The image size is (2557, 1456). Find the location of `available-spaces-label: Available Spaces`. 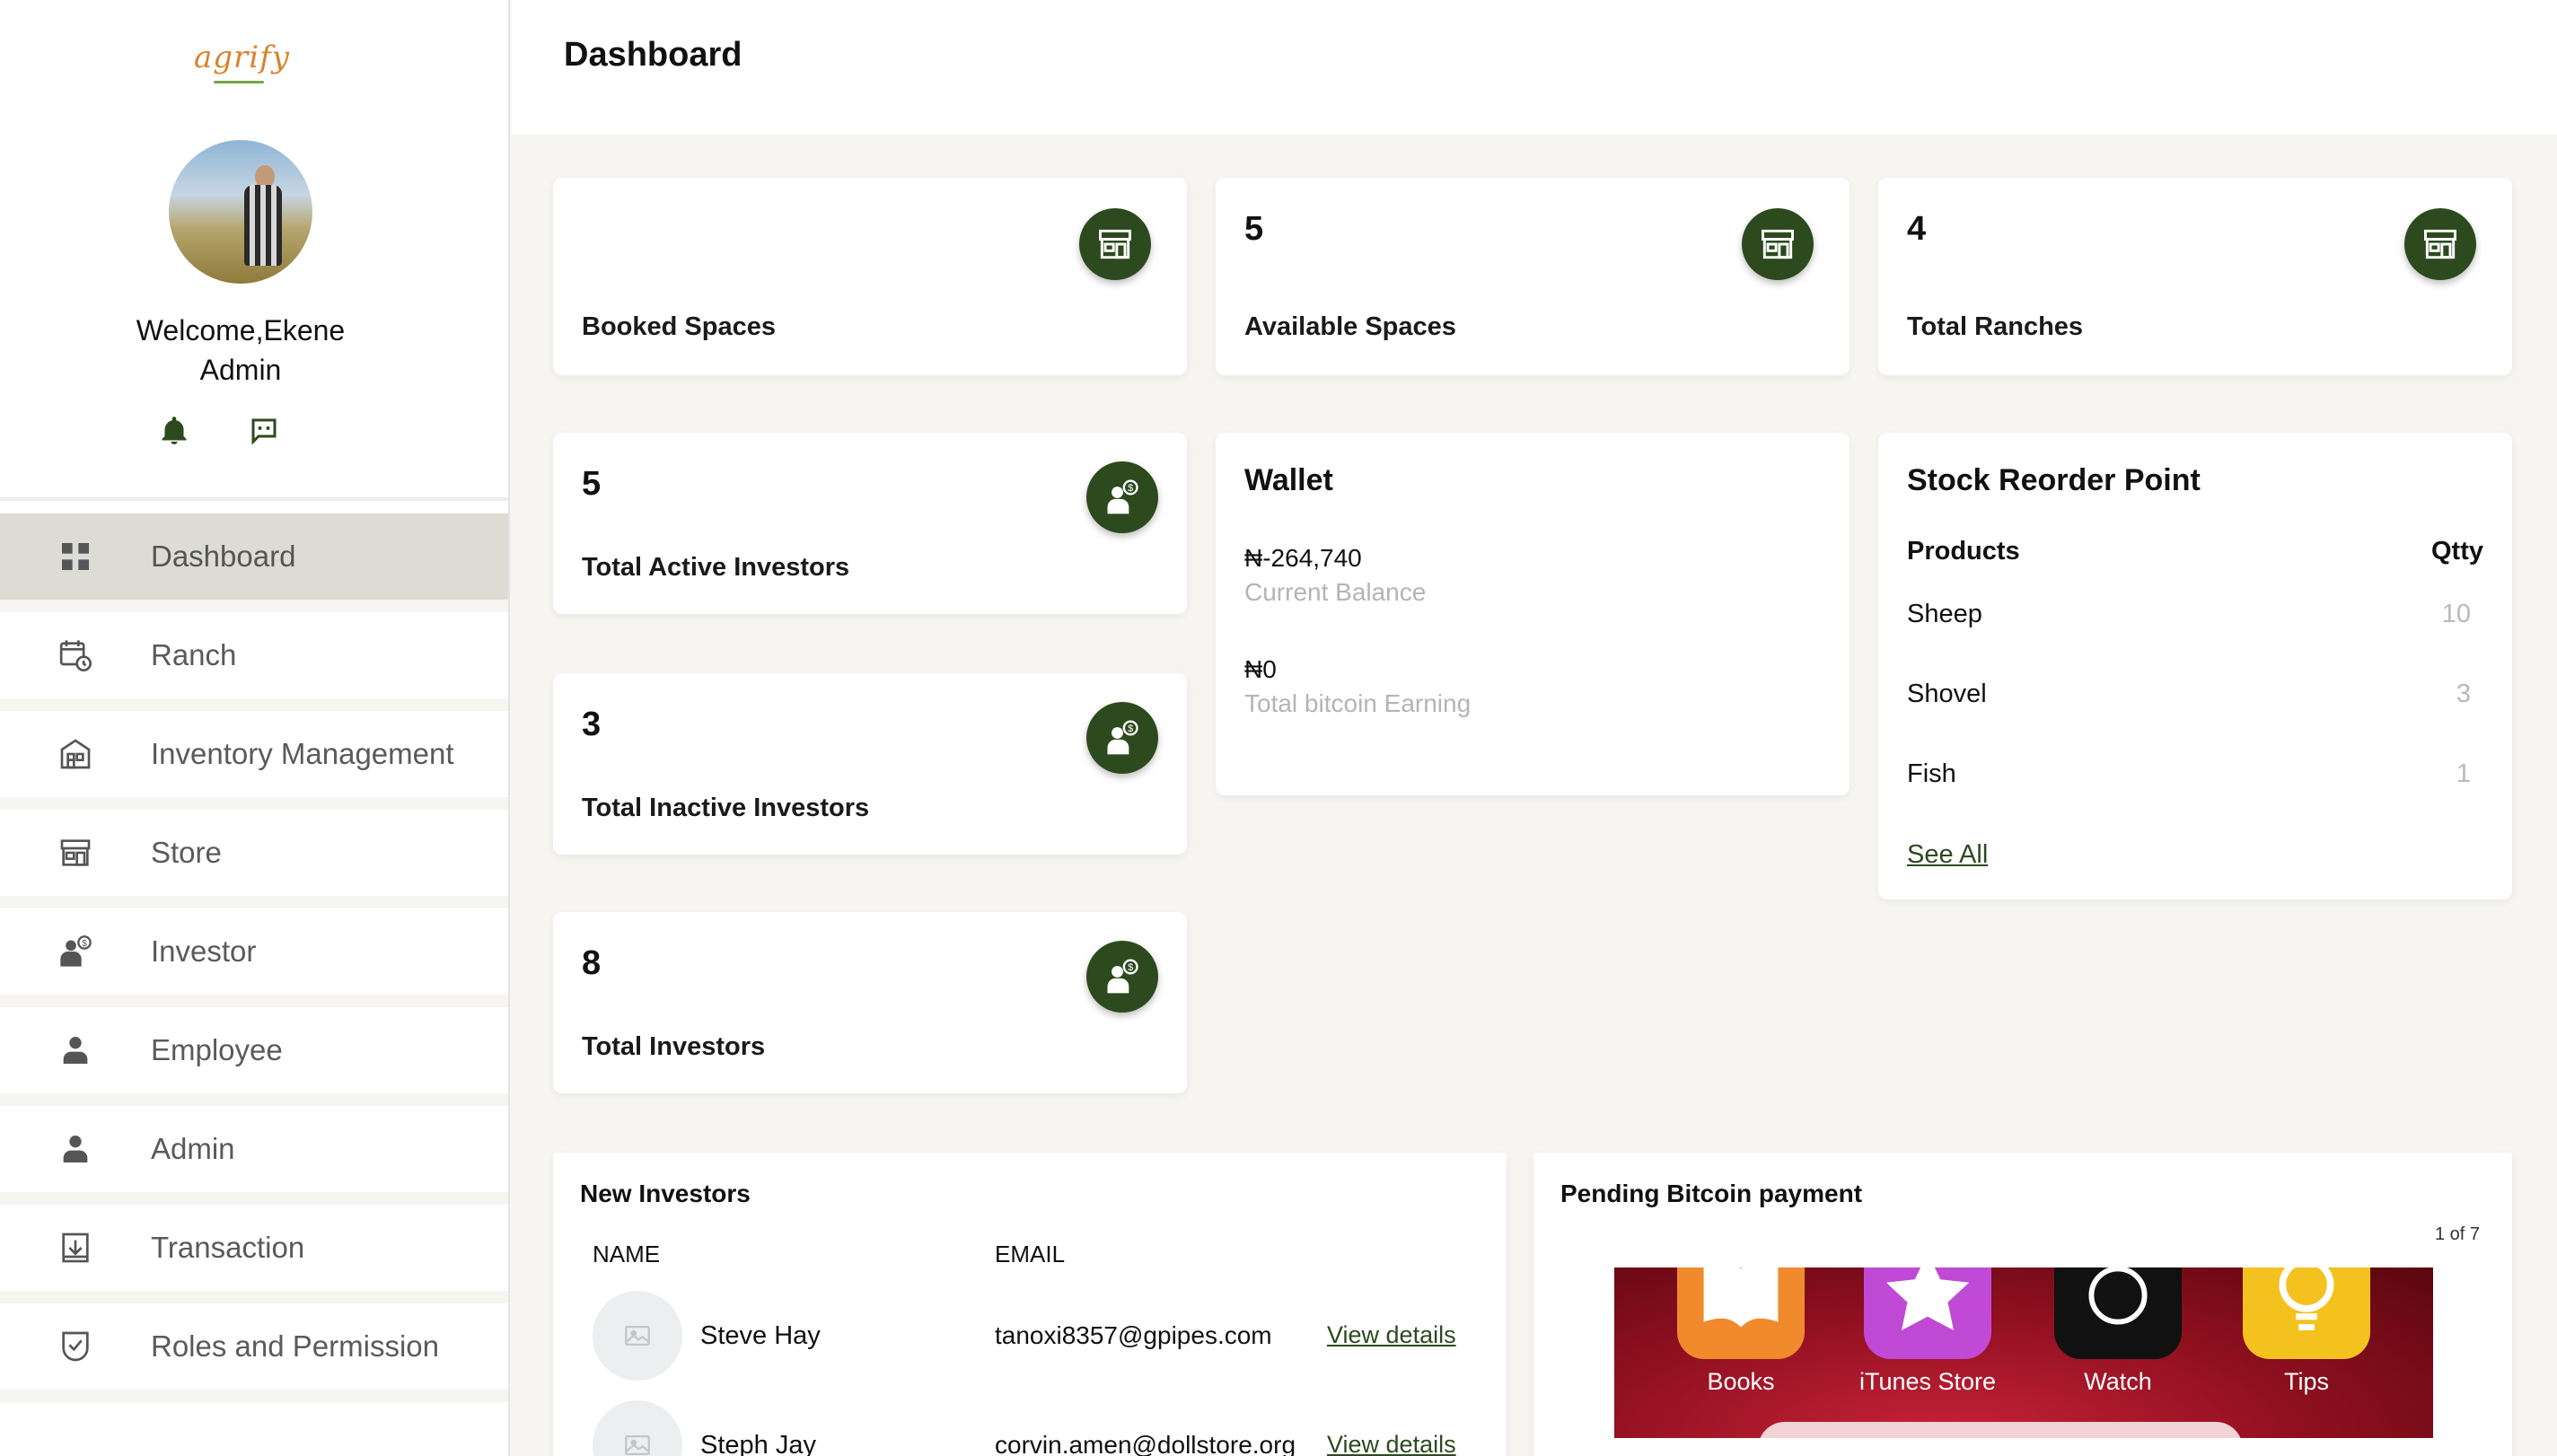

available-spaces-label: Available Spaces is located at coordinates (1350, 327).